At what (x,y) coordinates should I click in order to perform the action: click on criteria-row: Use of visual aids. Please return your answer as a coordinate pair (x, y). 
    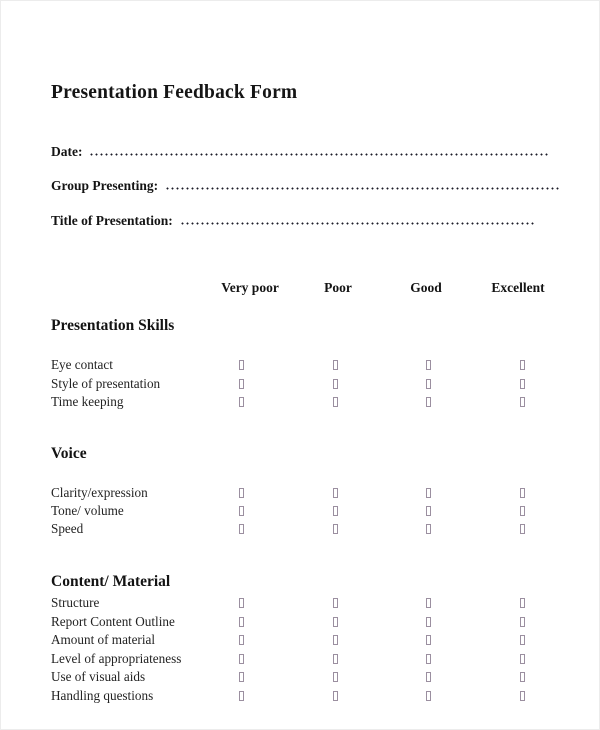
    Looking at the image, I should click on (300, 676).